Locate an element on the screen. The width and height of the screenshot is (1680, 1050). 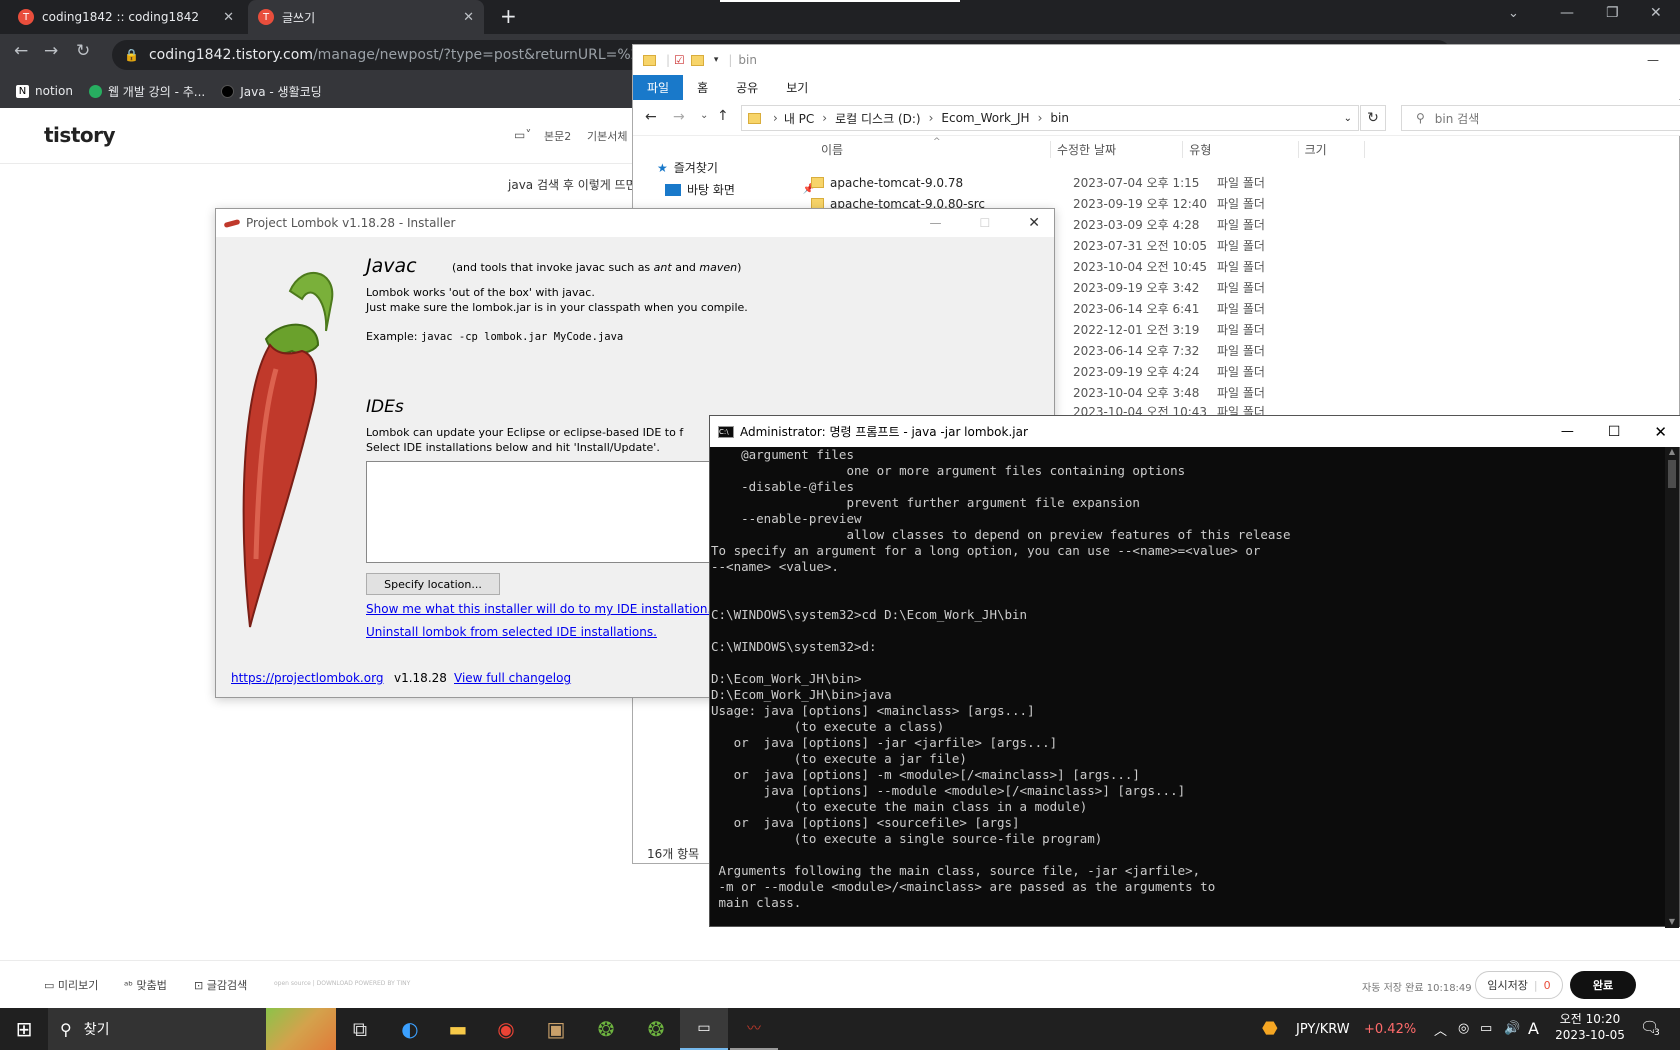
file-date: 2023-10-04 오전 10:45 is located at coordinates (1140, 267).